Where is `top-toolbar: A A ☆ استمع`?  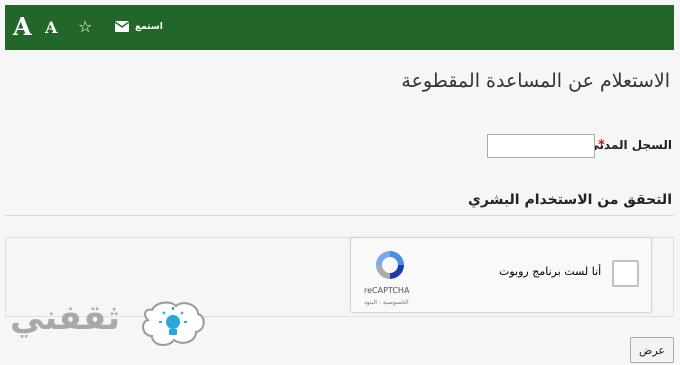
top-toolbar: A A ☆ استمع is located at coordinates (339, 27).